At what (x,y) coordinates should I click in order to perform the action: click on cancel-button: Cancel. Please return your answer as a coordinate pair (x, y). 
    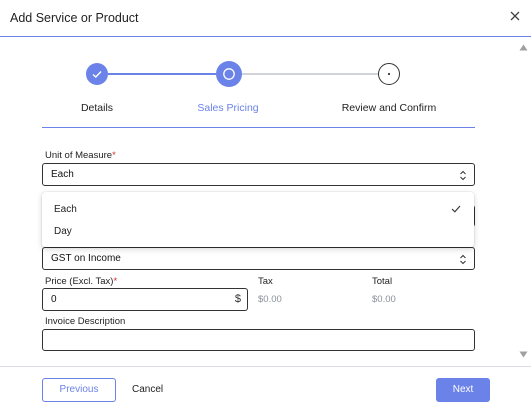
    Looking at the image, I should click on (147, 390).